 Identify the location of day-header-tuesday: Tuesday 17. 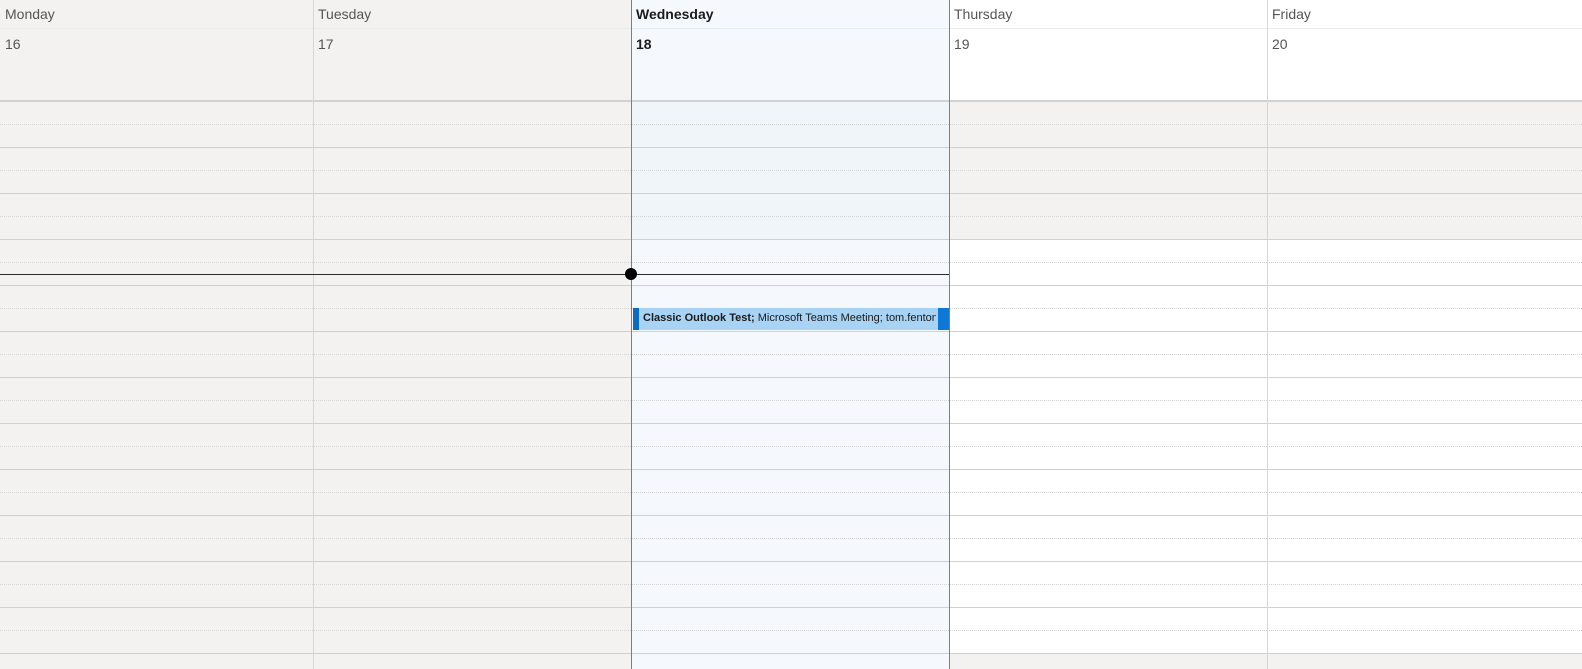
(472, 50).